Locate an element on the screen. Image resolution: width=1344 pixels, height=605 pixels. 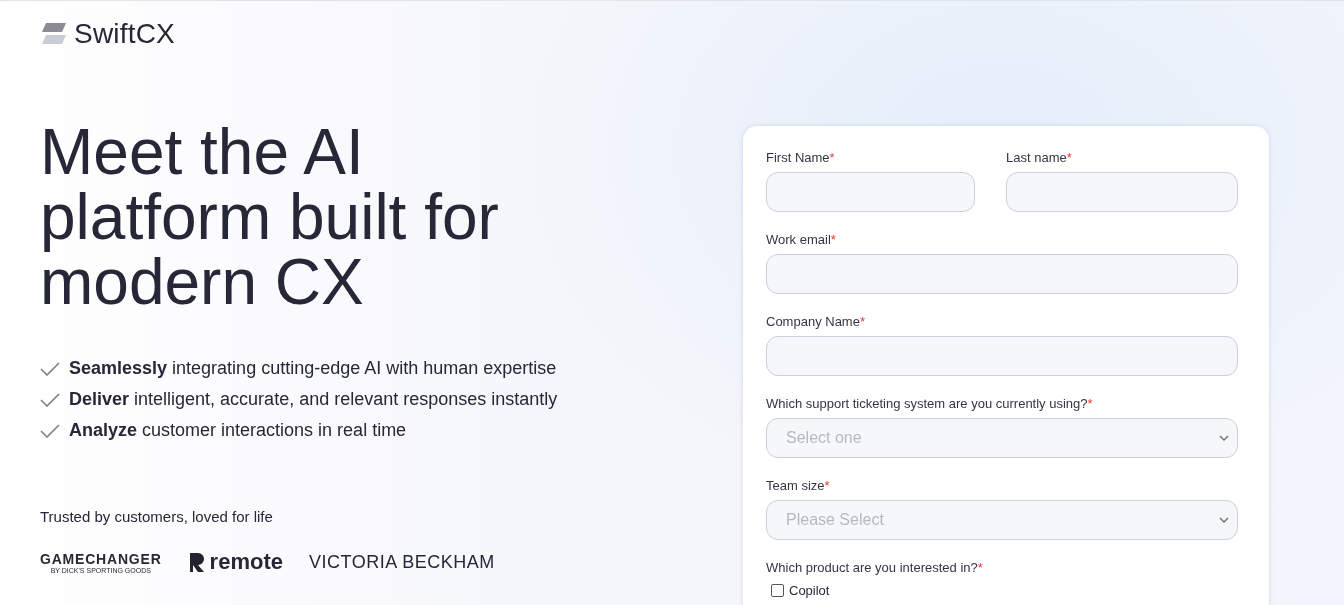
brand-name: SwiftCX is located at coordinates (124, 34).